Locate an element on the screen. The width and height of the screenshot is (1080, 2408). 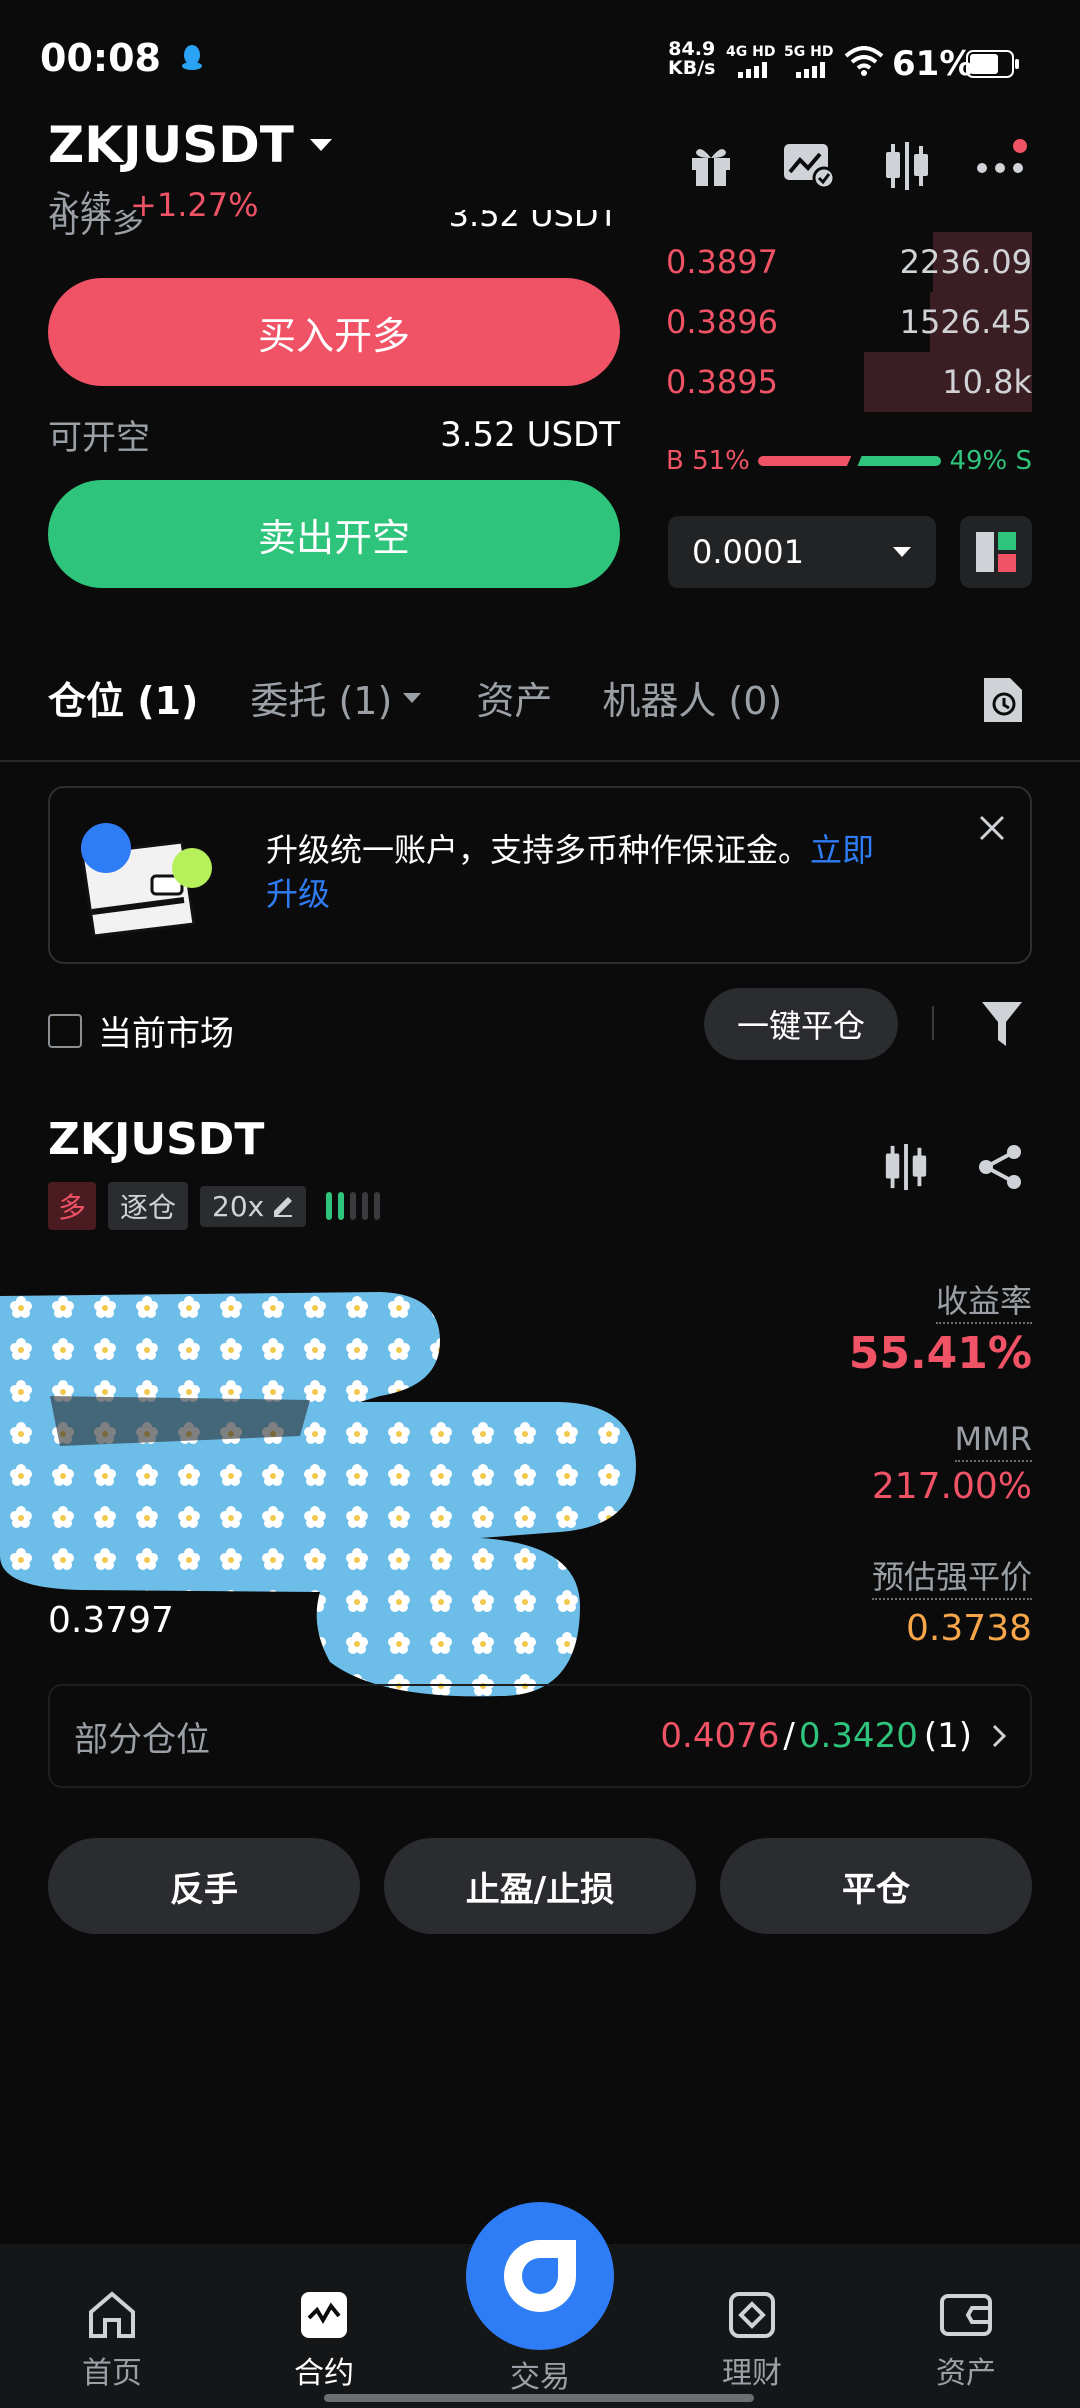
tab-bots: 机器人 (0) is located at coordinates (692, 697).